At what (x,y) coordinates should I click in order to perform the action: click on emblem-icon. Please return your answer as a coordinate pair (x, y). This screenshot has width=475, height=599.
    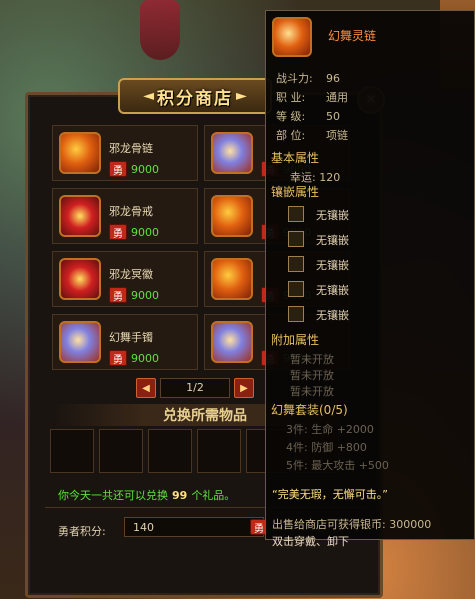
    Looking at the image, I should click on (80, 279).